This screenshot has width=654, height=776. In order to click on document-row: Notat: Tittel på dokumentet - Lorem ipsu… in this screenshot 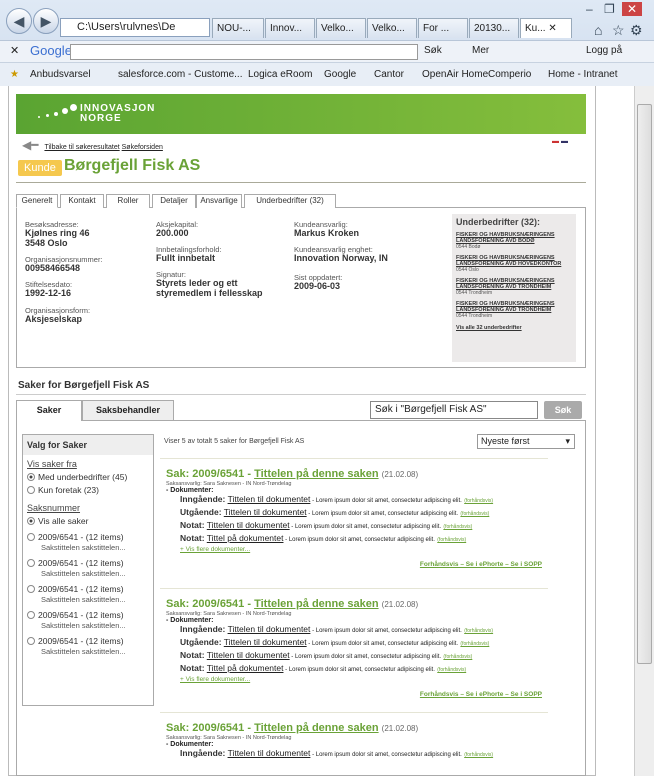, I will do `click(361, 539)`.